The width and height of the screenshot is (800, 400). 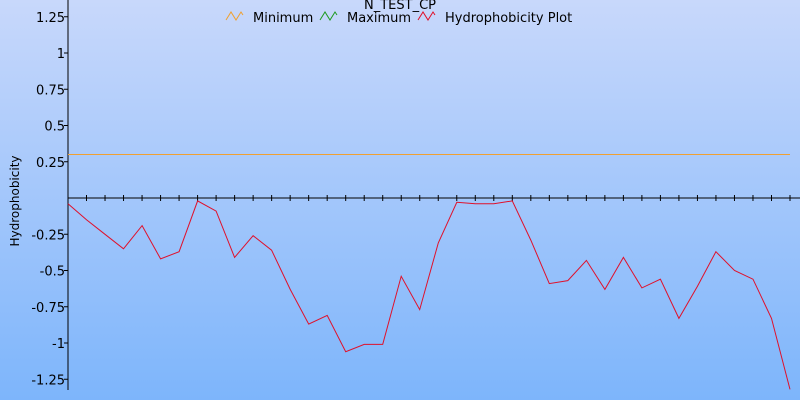 What do you see at coordinates (54, 127) in the screenshot?
I see `y-tick-label: 0.5` at bounding box center [54, 127].